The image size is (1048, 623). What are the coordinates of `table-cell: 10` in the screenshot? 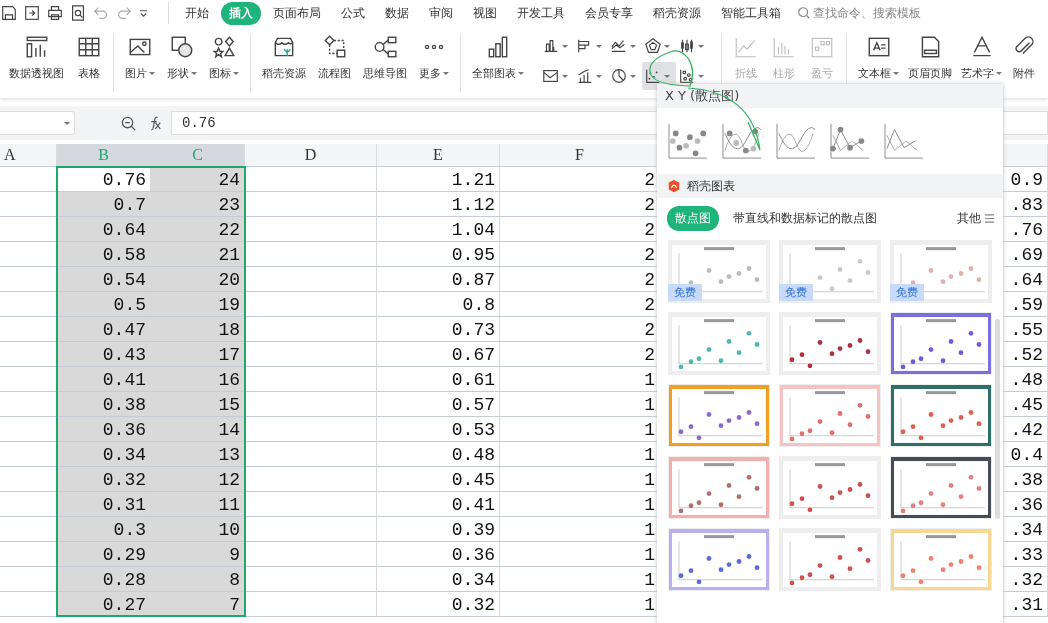 It's located at (198, 529).